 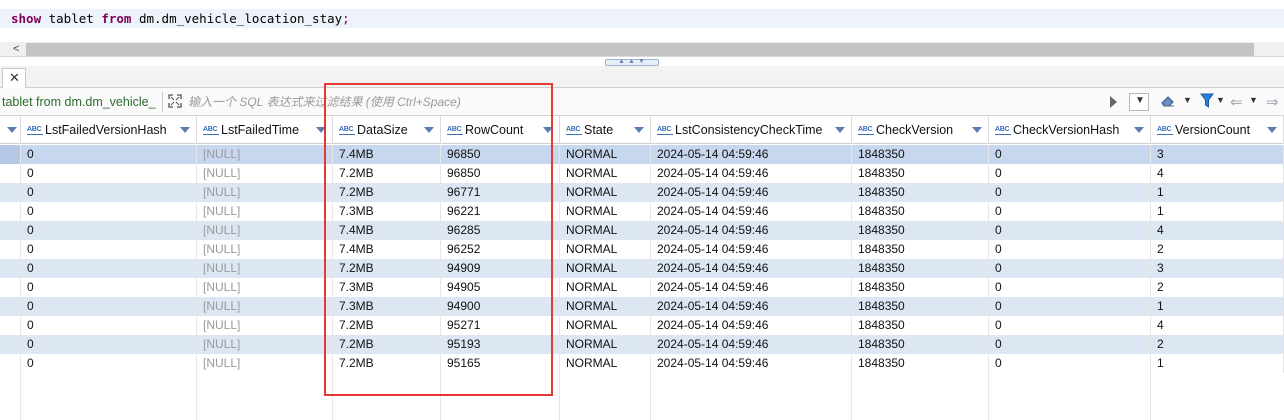 What do you see at coordinates (1187, 100) in the screenshot?
I see `eraser-dropdown-icon: ▼` at bounding box center [1187, 100].